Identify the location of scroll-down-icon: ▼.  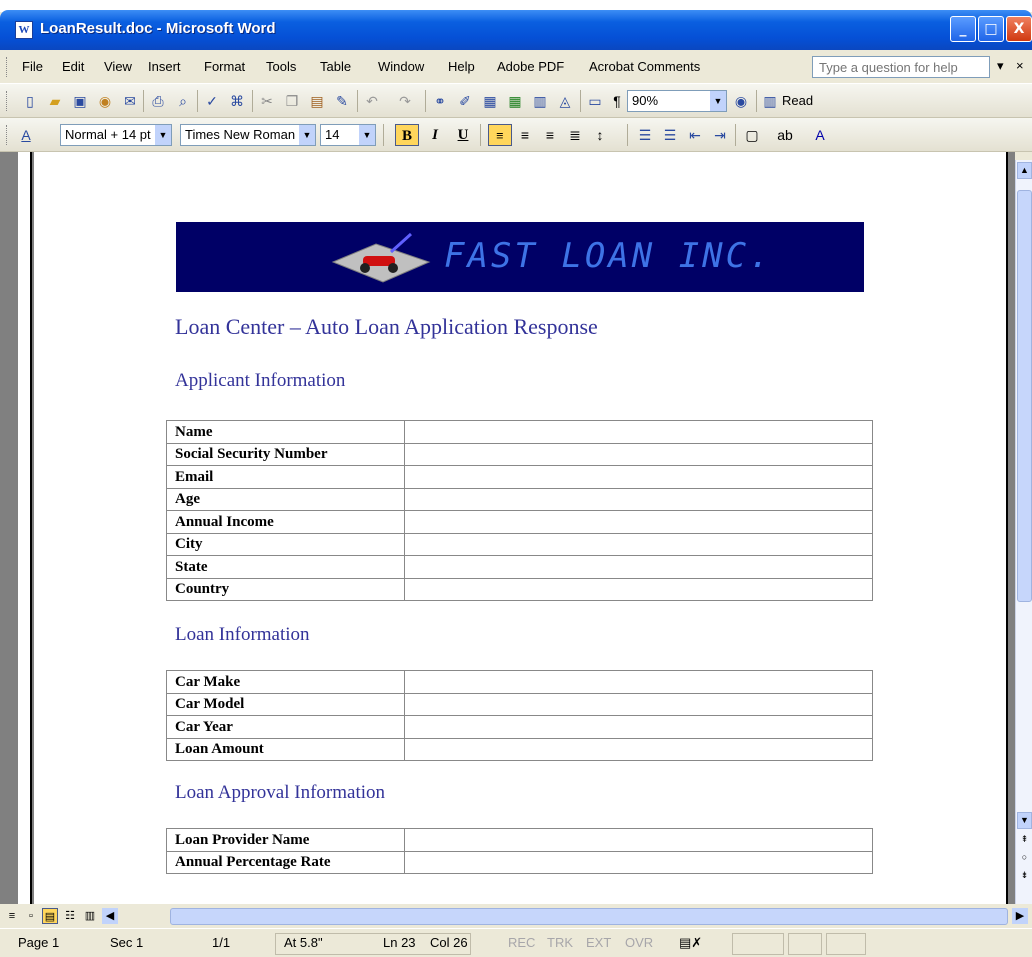
(1024, 820).